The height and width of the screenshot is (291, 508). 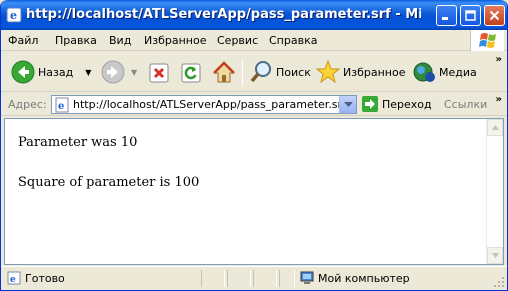 I want to click on minimize-button, so click(x=446, y=15).